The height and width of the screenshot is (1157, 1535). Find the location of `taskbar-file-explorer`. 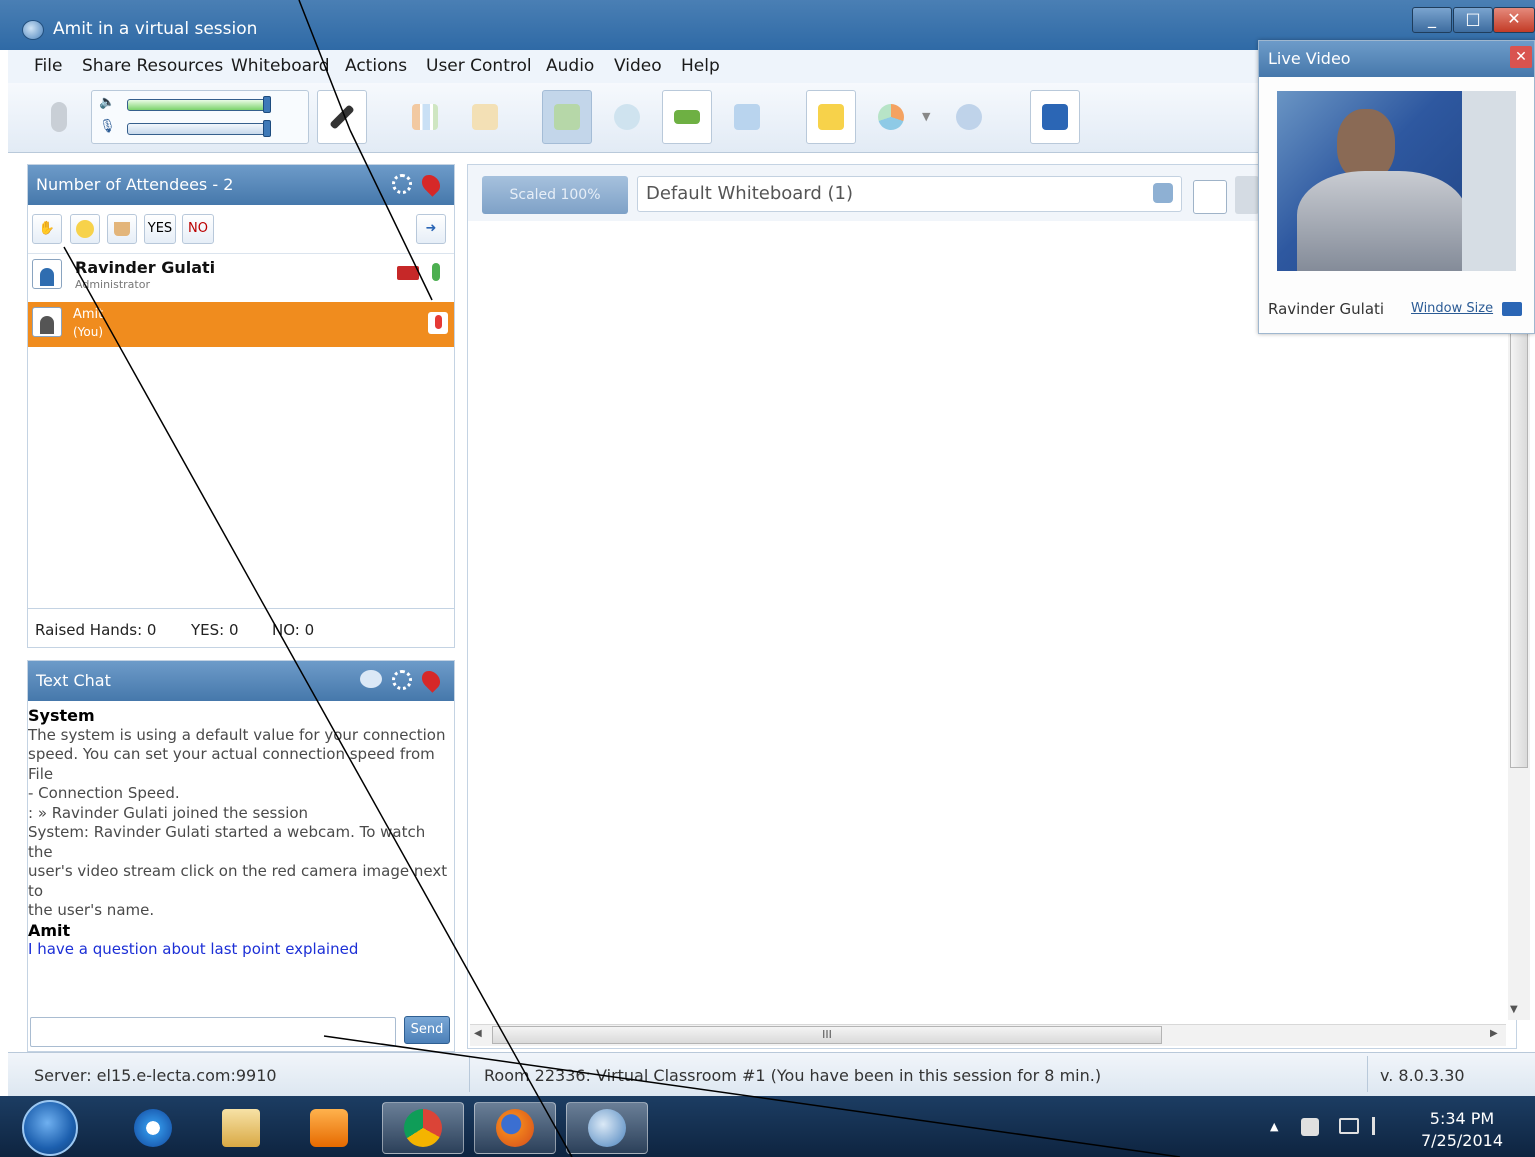

taskbar-file-explorer is located at coordinates (241, 1128).